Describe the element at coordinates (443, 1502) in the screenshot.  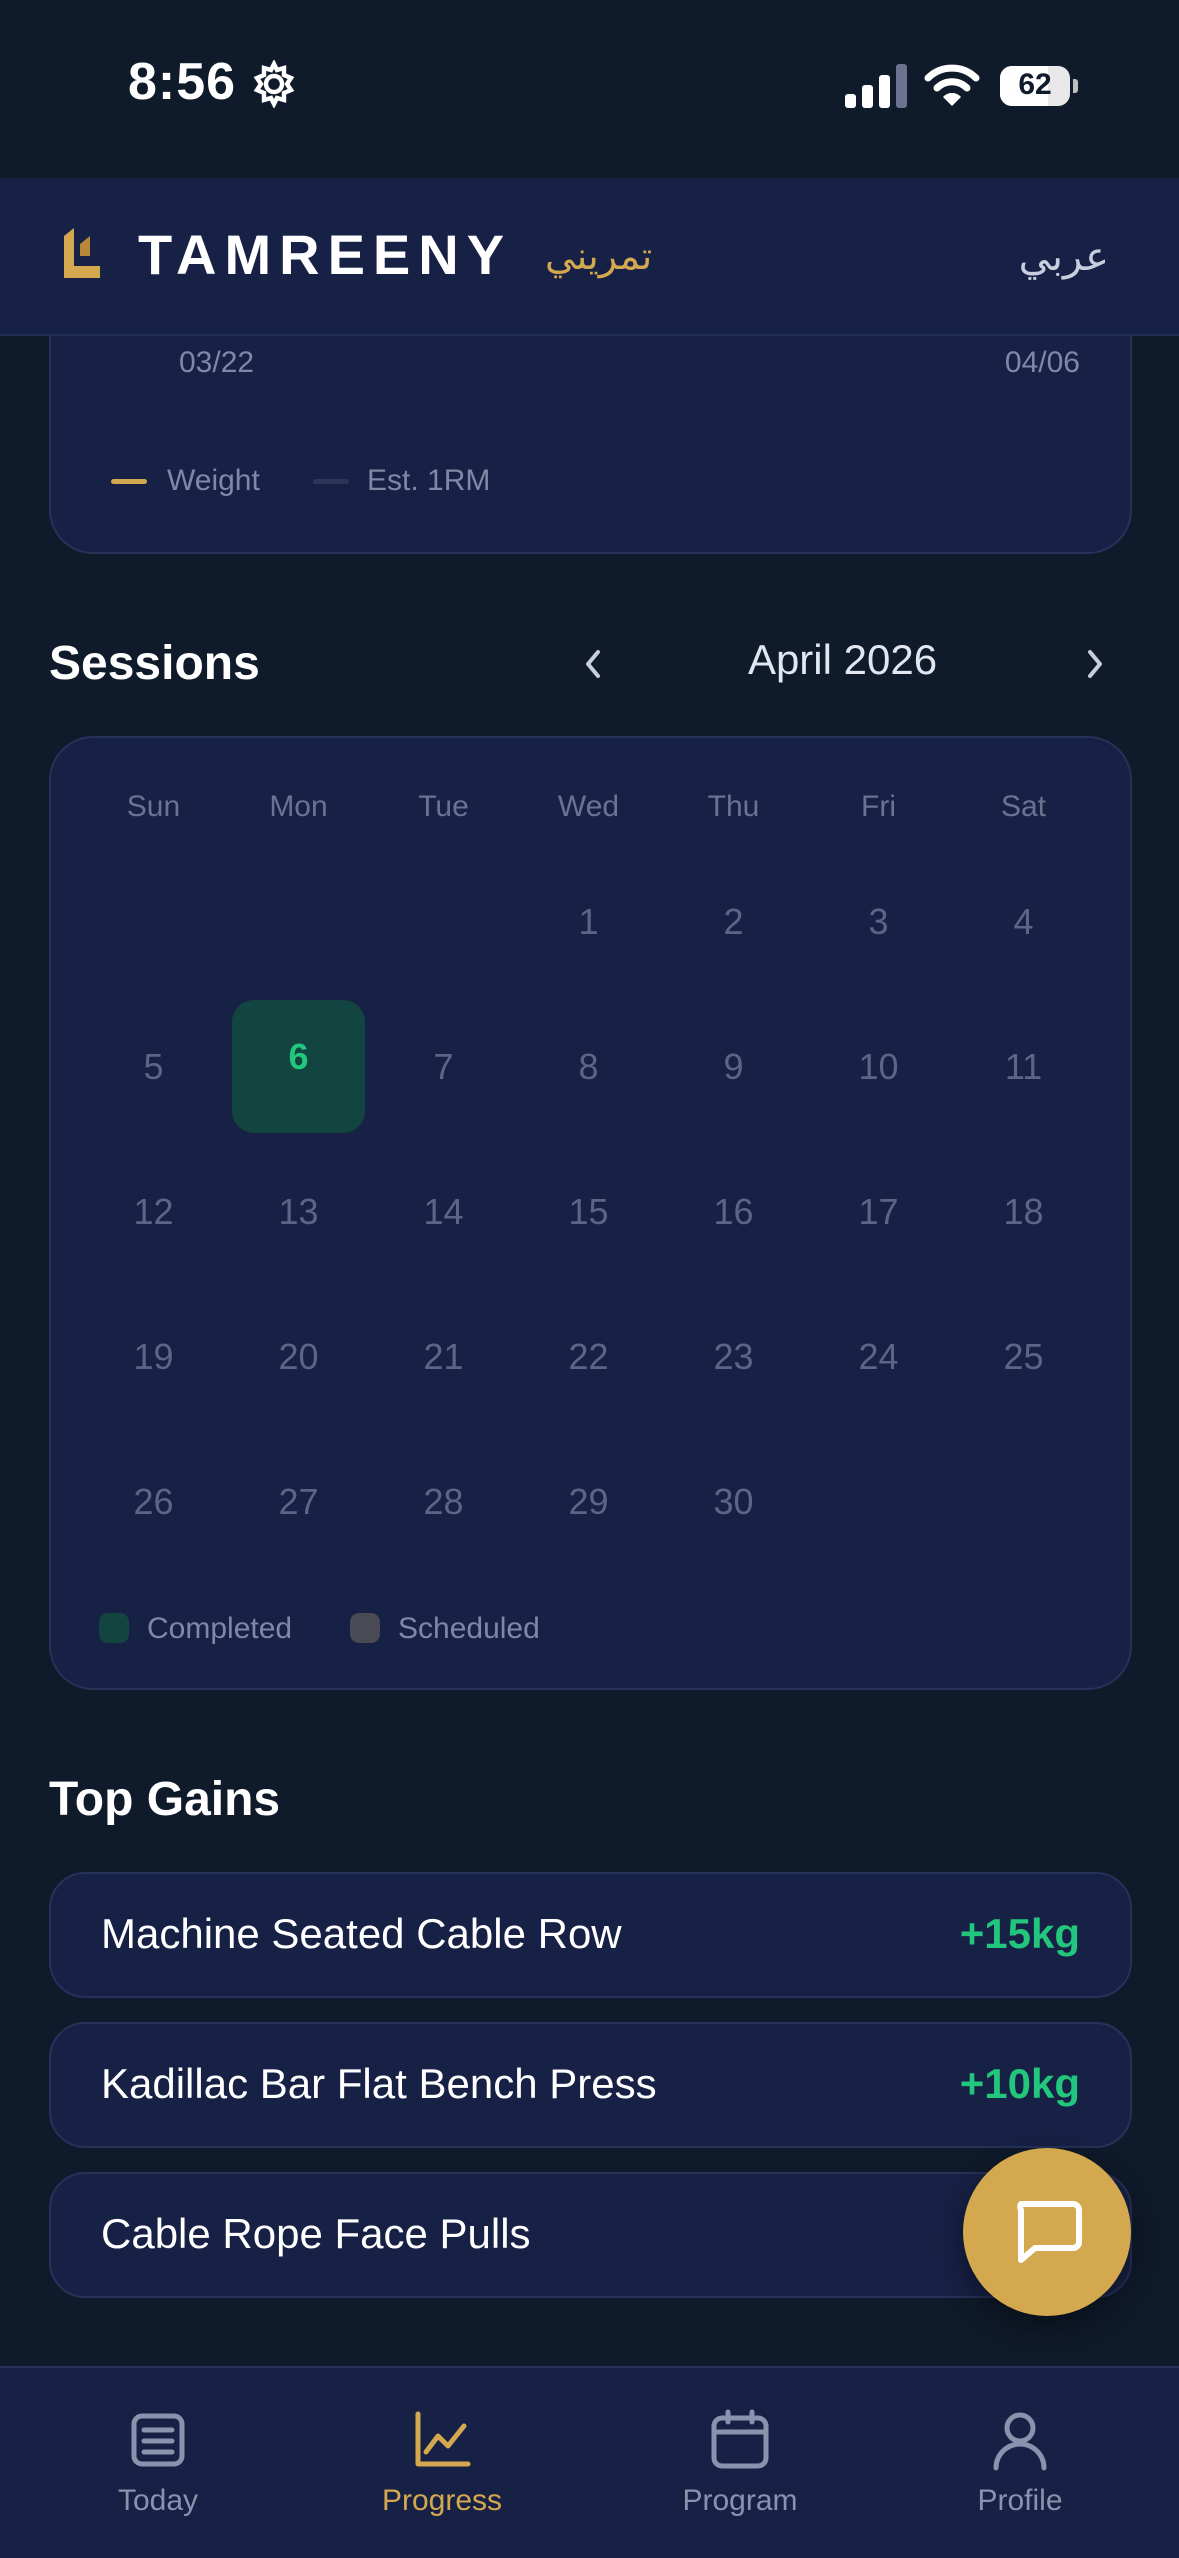
I see `calendar-day: 28` at that location.